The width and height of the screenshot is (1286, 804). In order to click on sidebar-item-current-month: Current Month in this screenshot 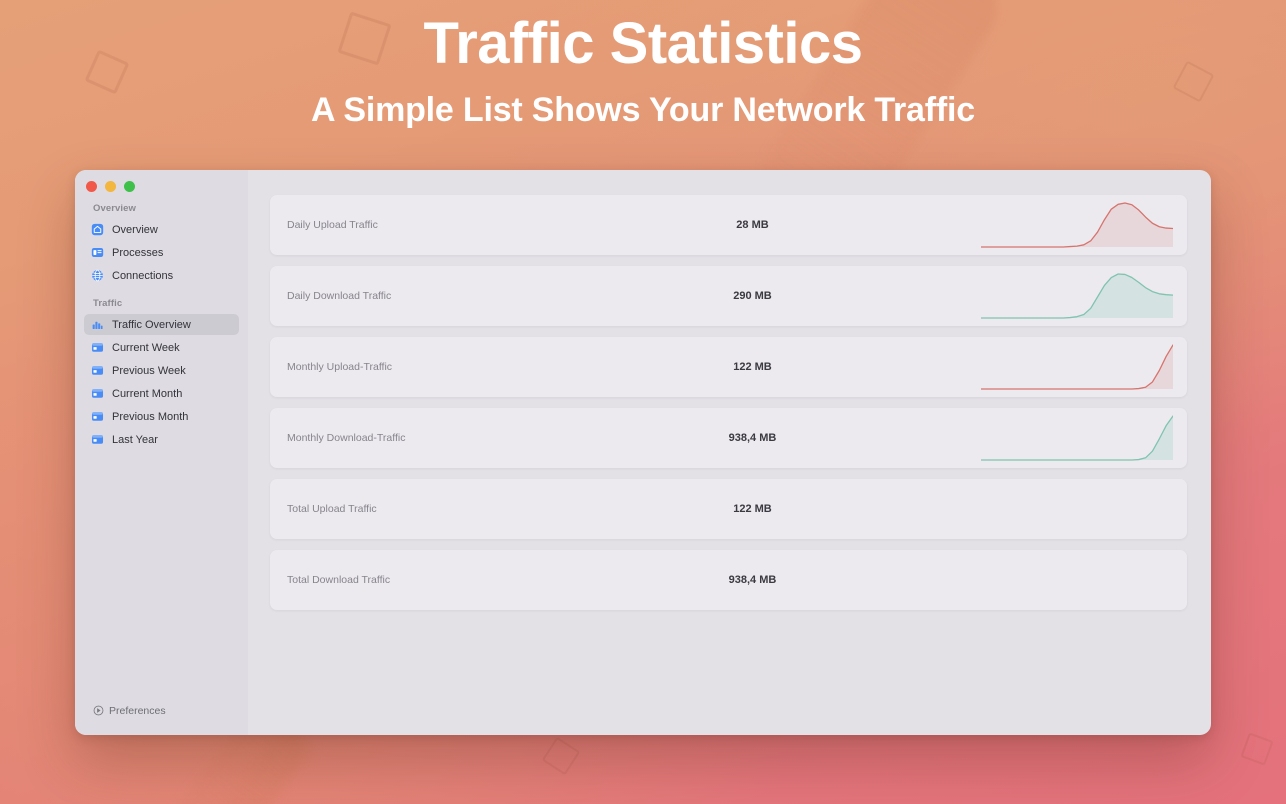, I will do `click(161, 393)`.